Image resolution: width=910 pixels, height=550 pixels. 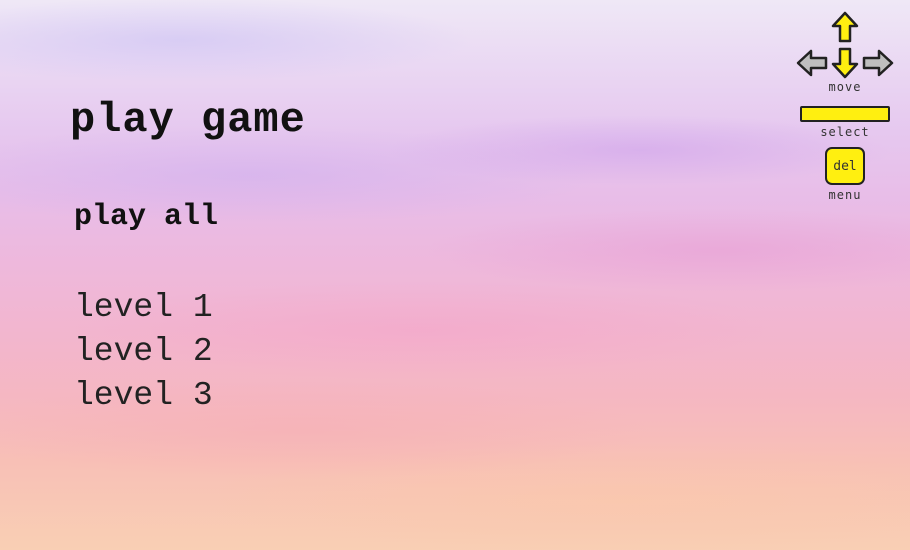 I want to click on right-arrow-icon, so click(x=878, y=63).